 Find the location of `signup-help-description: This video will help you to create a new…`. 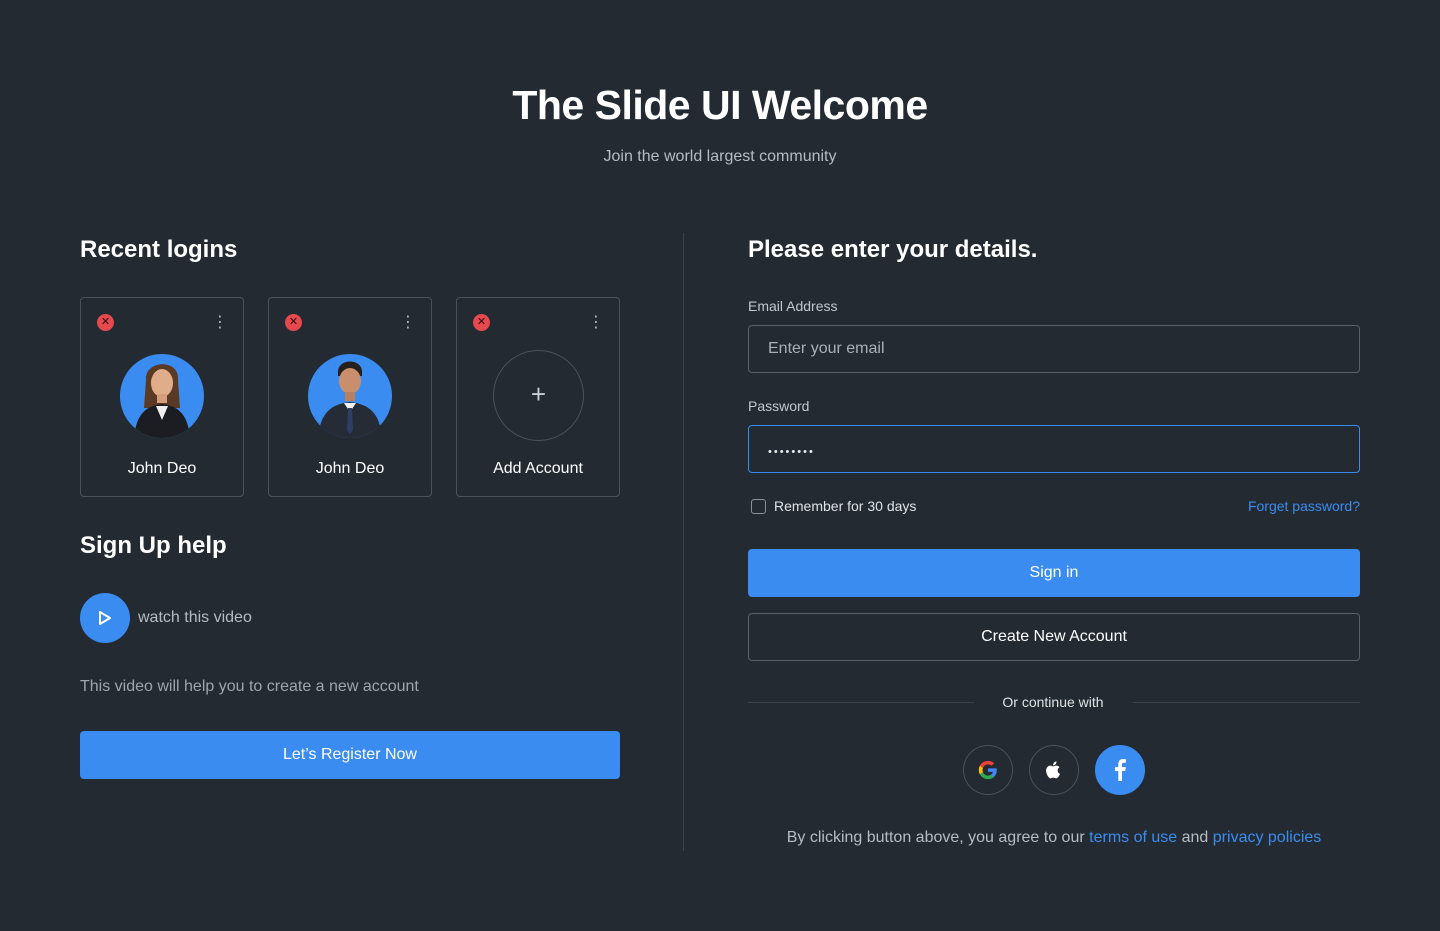

signup-help-description: This video will help you to create a new… is located at coordinates (249, 686).